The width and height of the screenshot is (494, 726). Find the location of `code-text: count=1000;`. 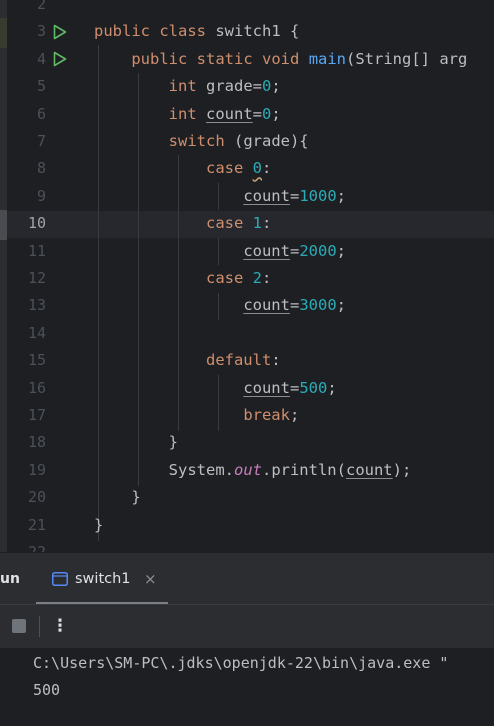

code-text: count=1000; is located at coordinates (220, 196).